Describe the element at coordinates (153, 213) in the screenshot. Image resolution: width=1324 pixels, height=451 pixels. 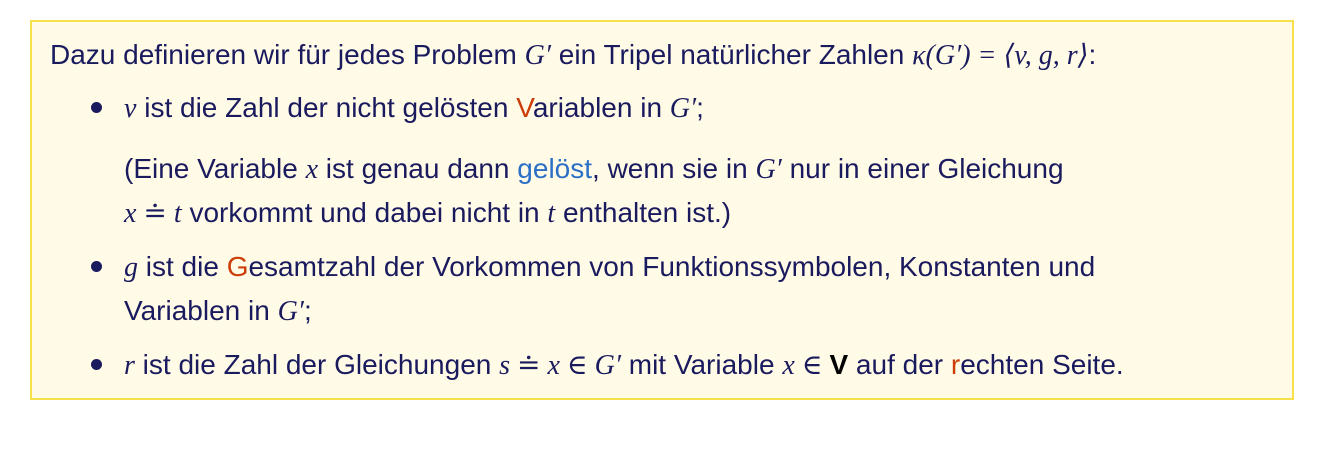
I see `note-math: x ≐ t` at that location.